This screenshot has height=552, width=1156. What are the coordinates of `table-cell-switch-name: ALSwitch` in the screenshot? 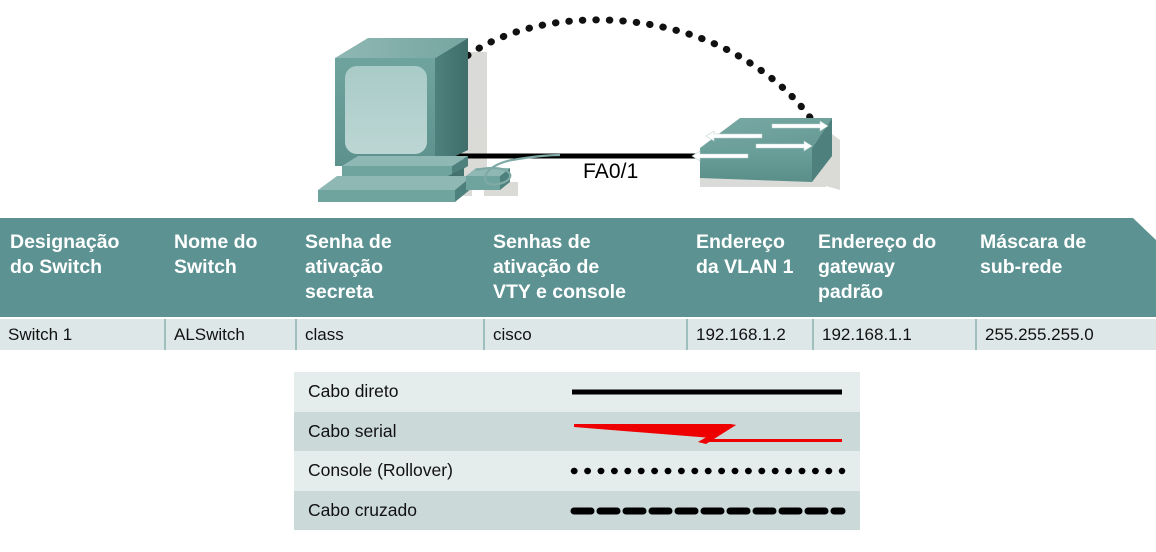 It's located at (229, 334).